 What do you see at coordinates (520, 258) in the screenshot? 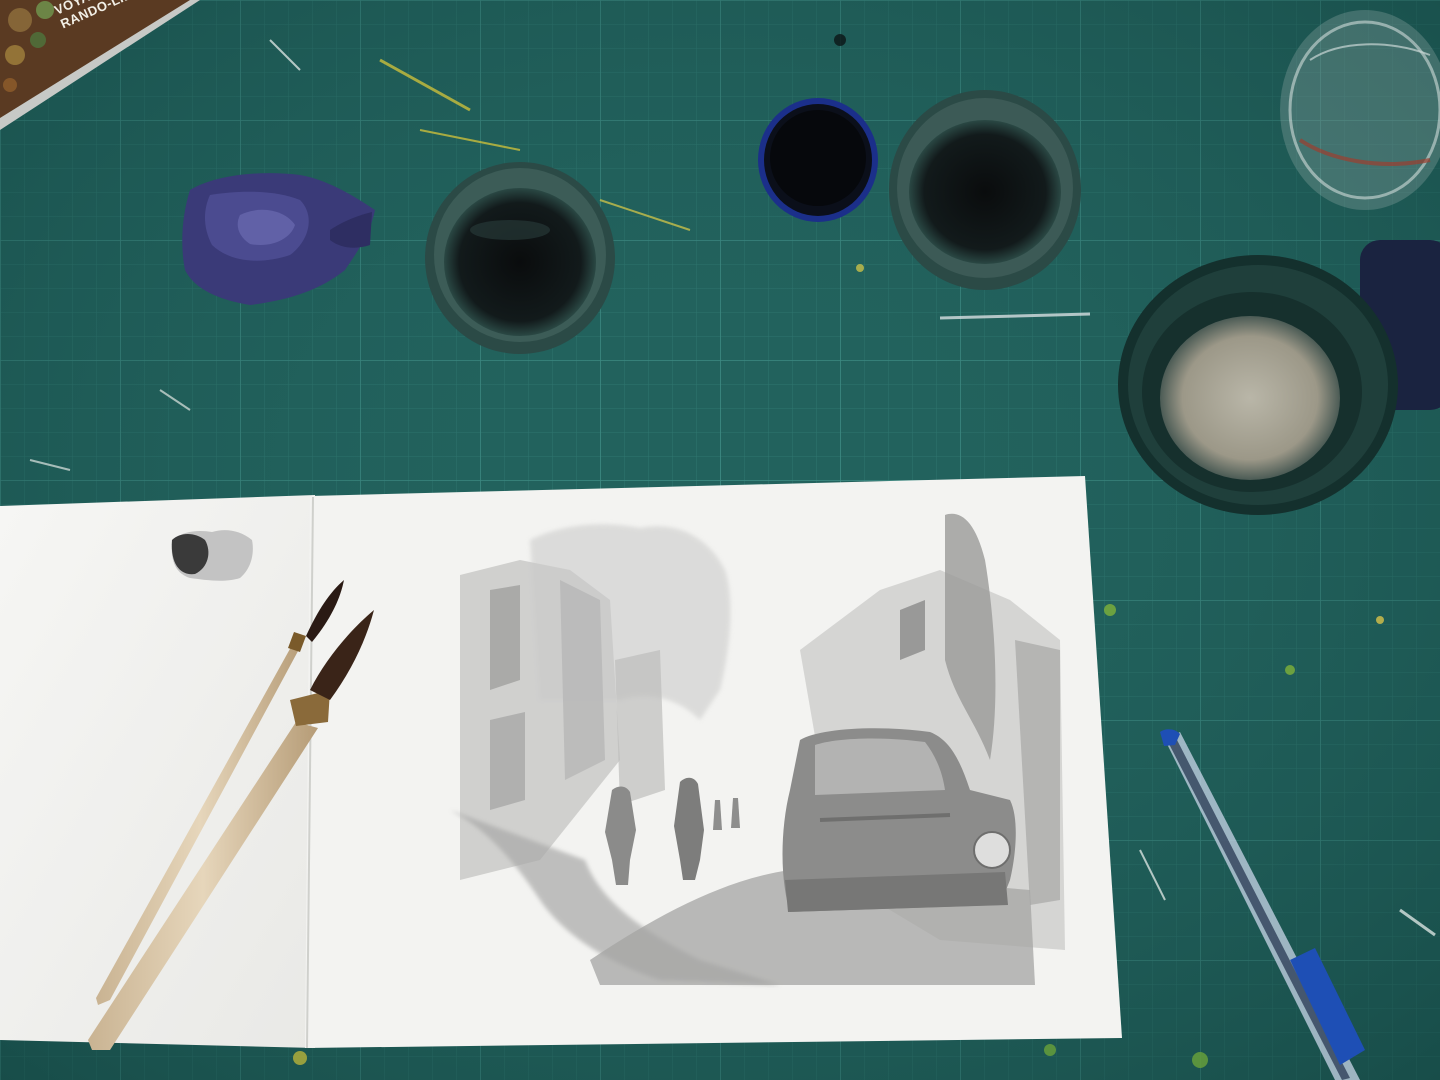
I see `ink-jar-left` at bounding box center [520, 258].